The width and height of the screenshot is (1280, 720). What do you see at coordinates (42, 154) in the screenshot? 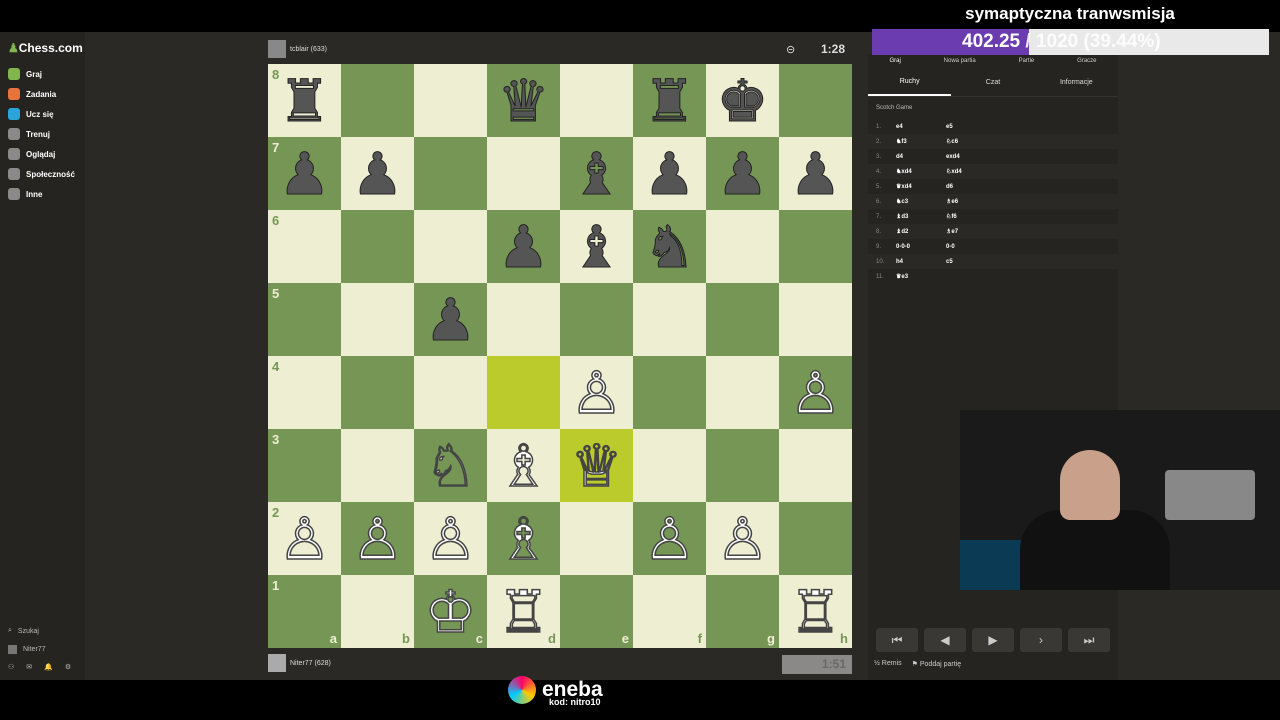
I see `sidebar-item-4: Oglądaj` at bounding box center [42, 154].